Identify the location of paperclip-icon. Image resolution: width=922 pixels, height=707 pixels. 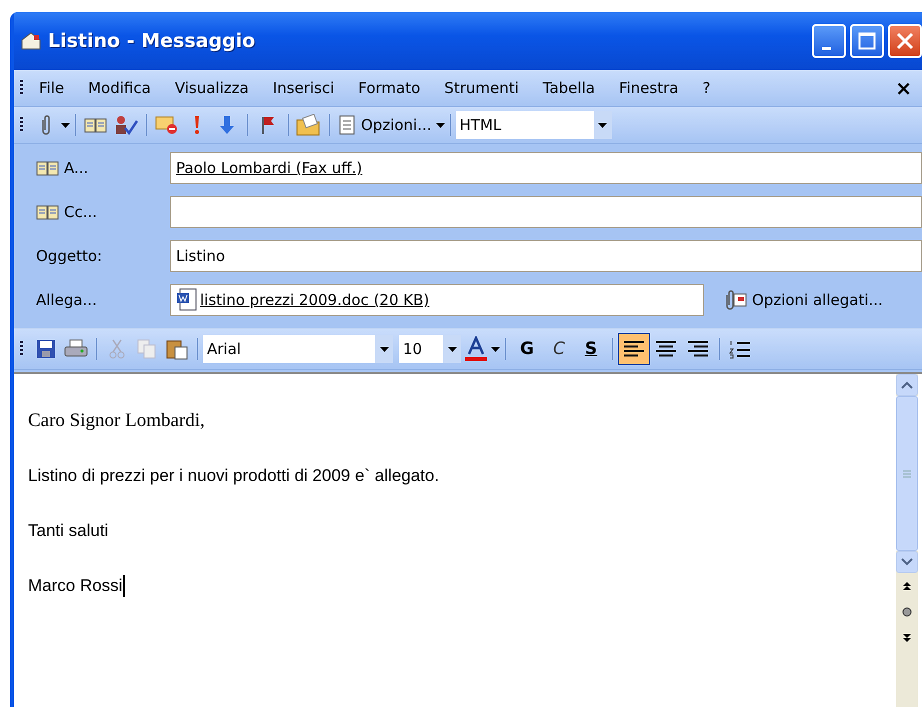
(736, 300).